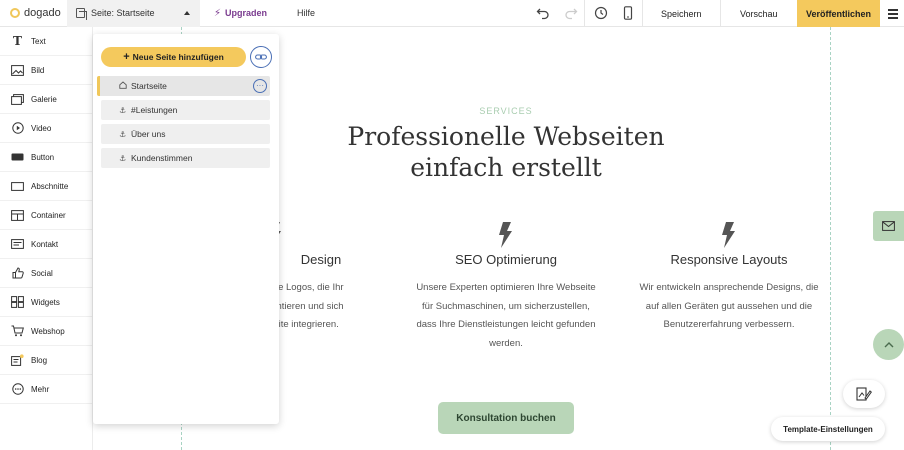  What do you see at coordinates (185, 110) in the screenshot?
I see `page-row-leistungen: ⚓ #Leistungen` at bounding box center [185, 110].